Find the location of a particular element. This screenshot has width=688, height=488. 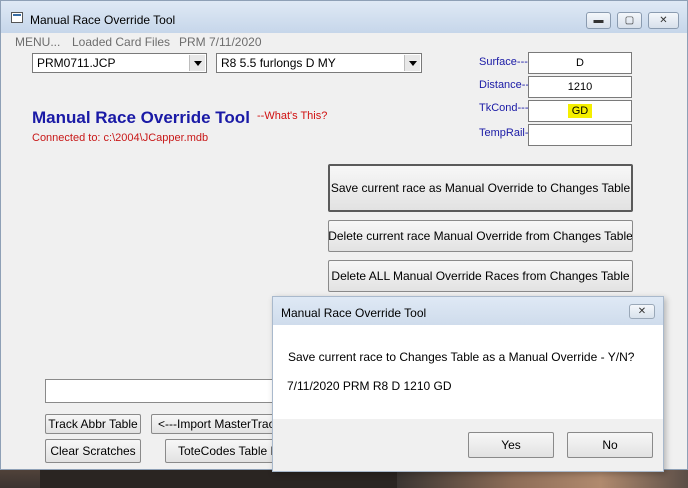

temprail-label: TempRail- is located at coordinates (504, 133).